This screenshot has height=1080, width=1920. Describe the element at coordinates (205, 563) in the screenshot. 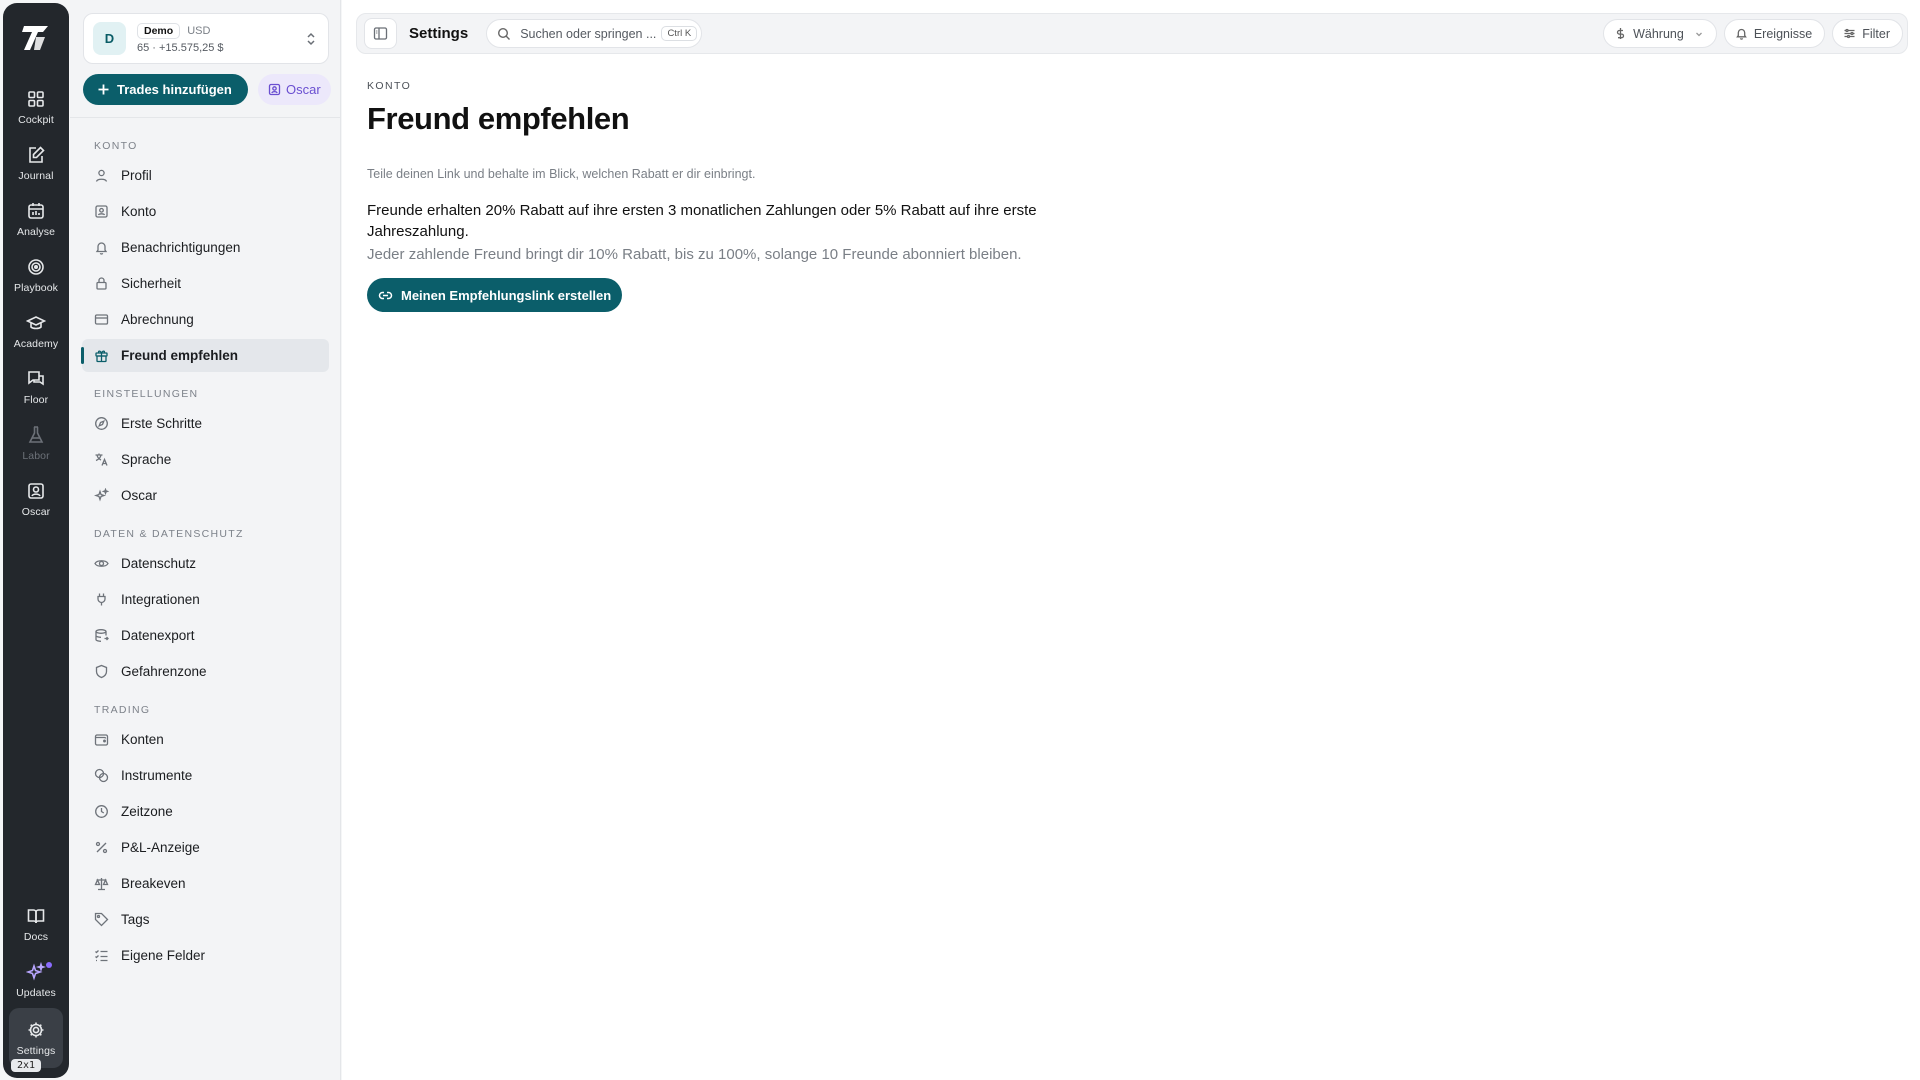

I see `nav-item-datenschutz: Datenschutz` at that location.